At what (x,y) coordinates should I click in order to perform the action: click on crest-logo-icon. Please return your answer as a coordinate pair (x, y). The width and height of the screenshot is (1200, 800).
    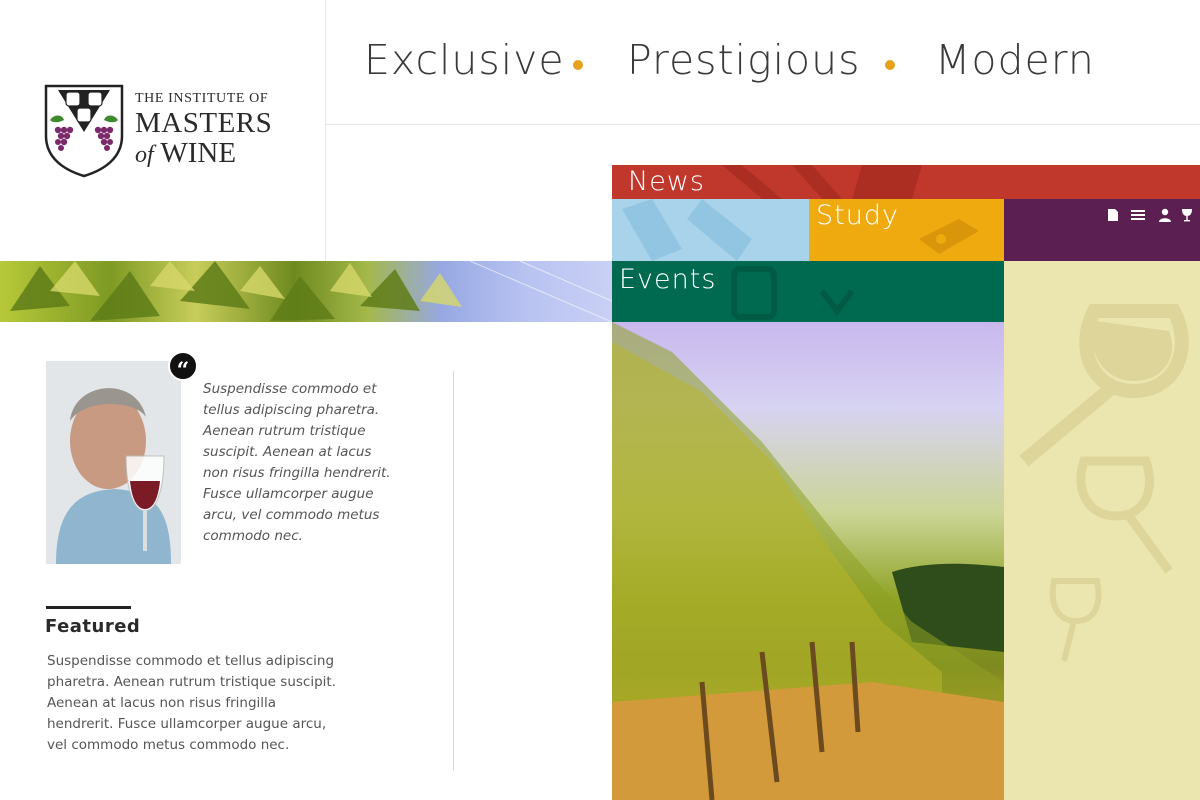
    Looking at the image, I should click on (84, 131).